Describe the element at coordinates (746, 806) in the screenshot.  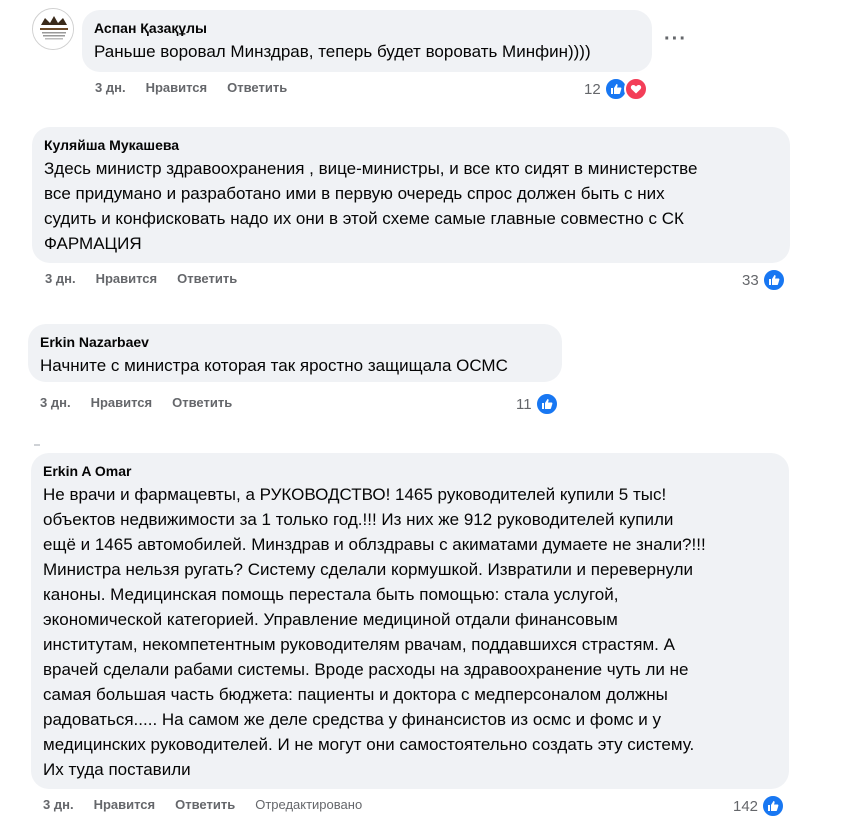
I see `reaction-count: 142` at that location.